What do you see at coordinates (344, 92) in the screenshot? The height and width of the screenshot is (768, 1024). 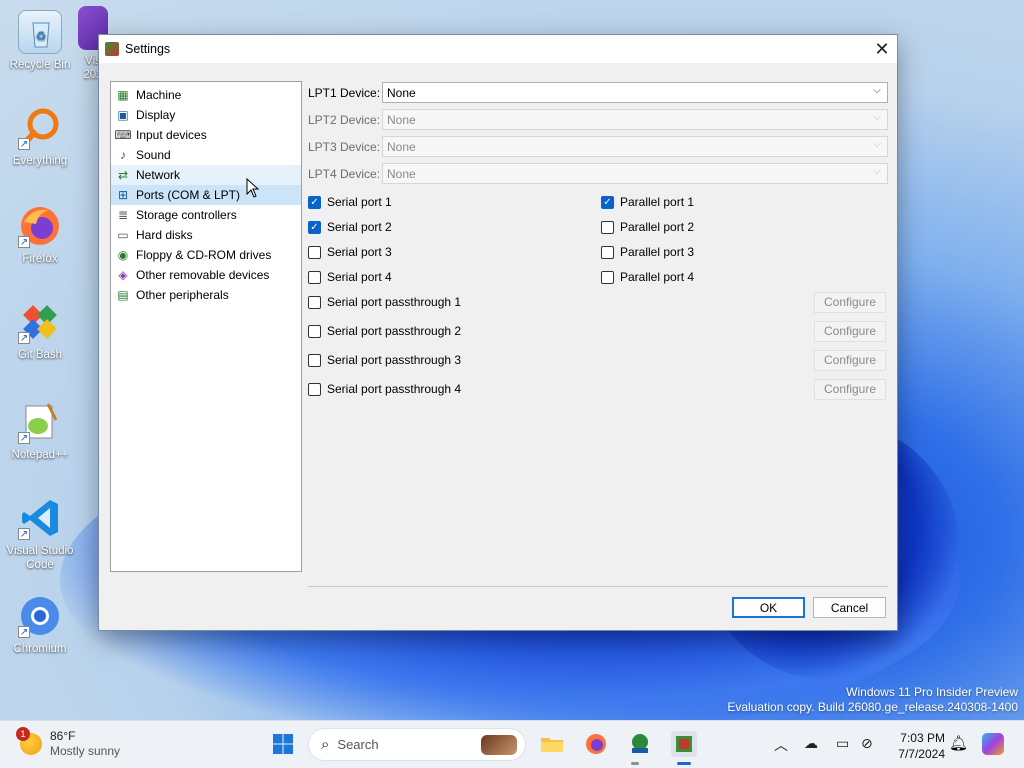 I see `lpt1-label: LPT1 Device:` at bounding box center [344, 92].